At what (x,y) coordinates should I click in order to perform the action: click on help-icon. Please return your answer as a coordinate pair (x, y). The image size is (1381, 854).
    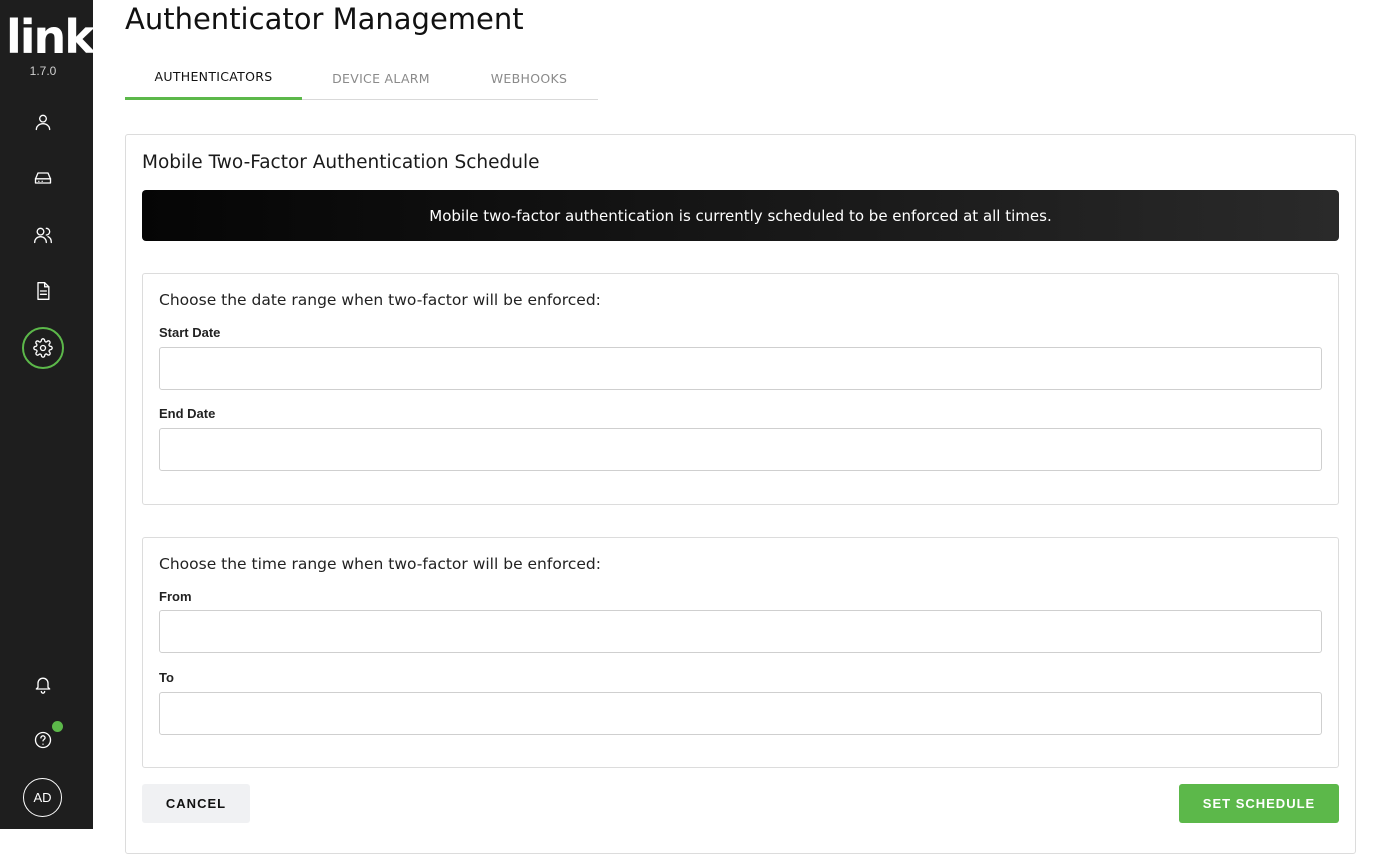
    Looking at the image, I should click on (43, 740).